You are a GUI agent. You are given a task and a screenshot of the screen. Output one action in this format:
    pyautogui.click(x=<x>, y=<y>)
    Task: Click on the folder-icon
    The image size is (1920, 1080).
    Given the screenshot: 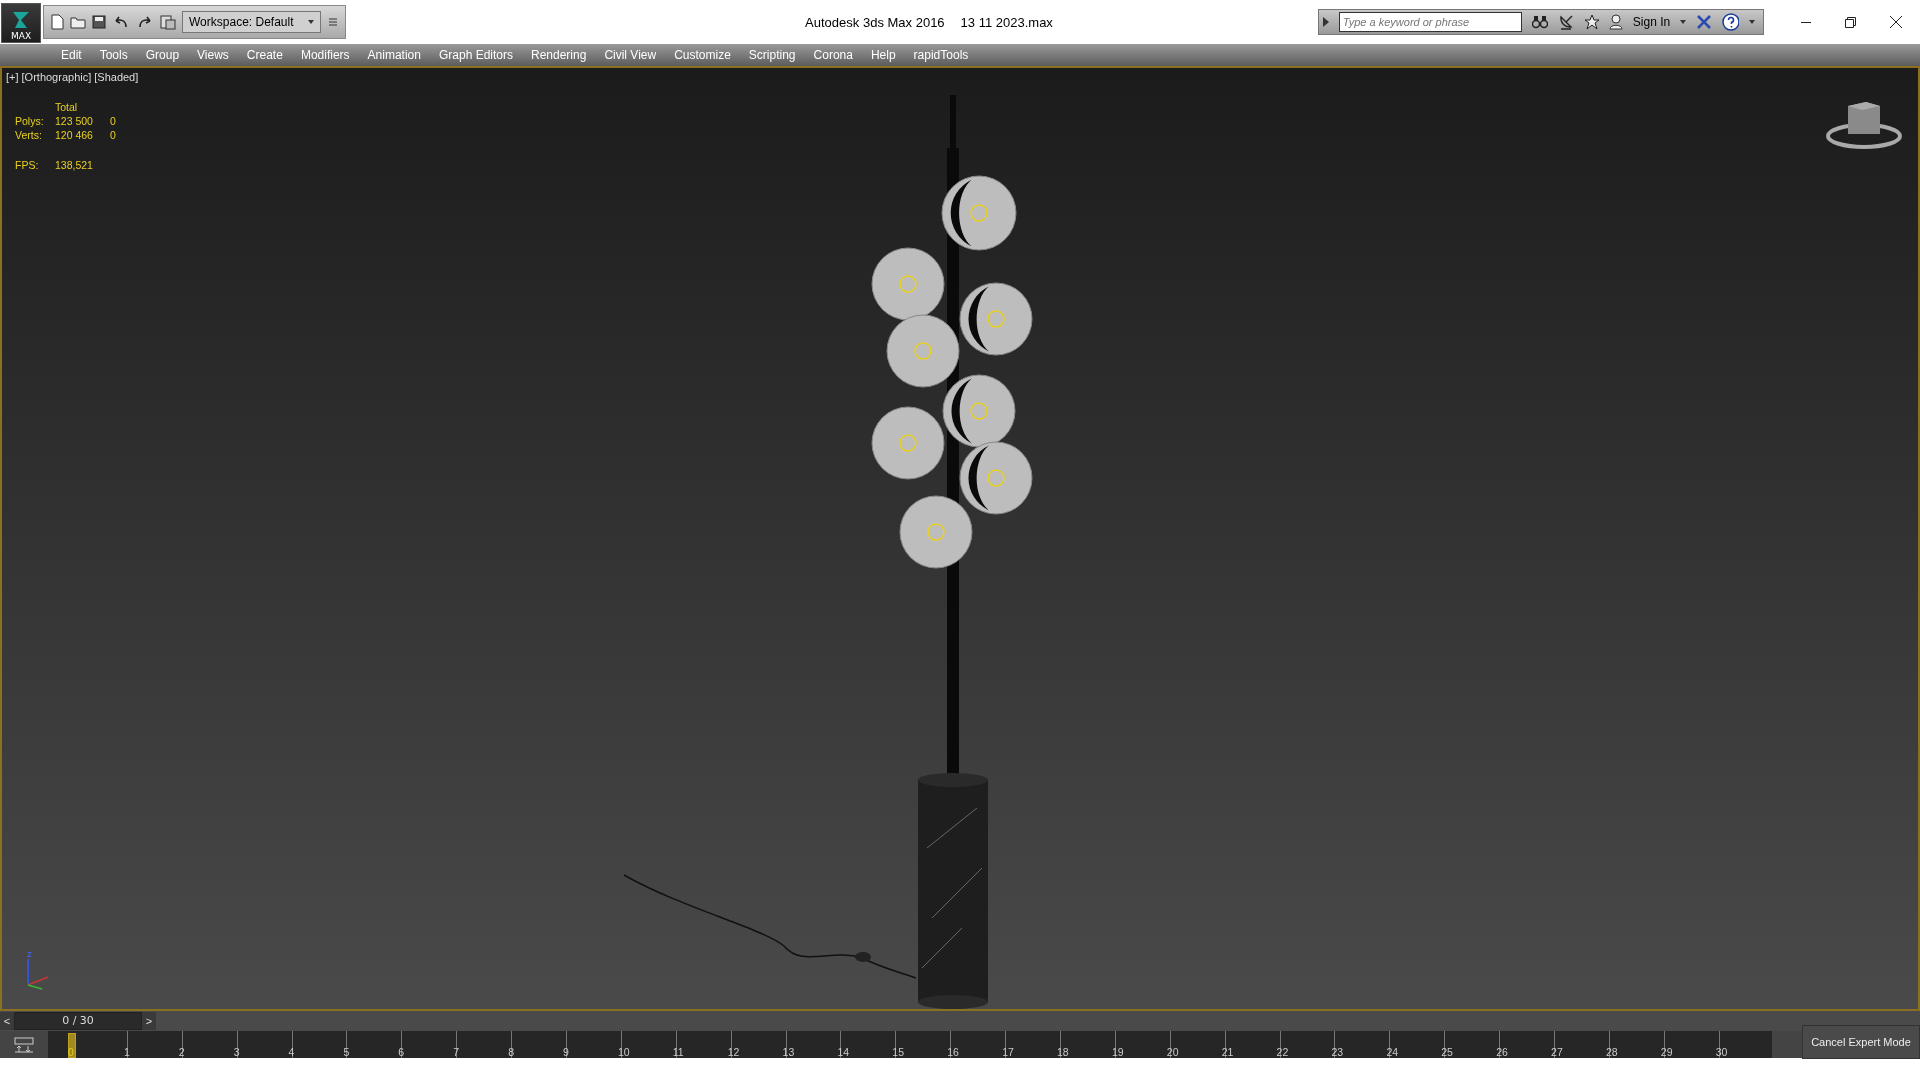 What is the action you would take?
    pyautogui.click(x=78, y=22)
    